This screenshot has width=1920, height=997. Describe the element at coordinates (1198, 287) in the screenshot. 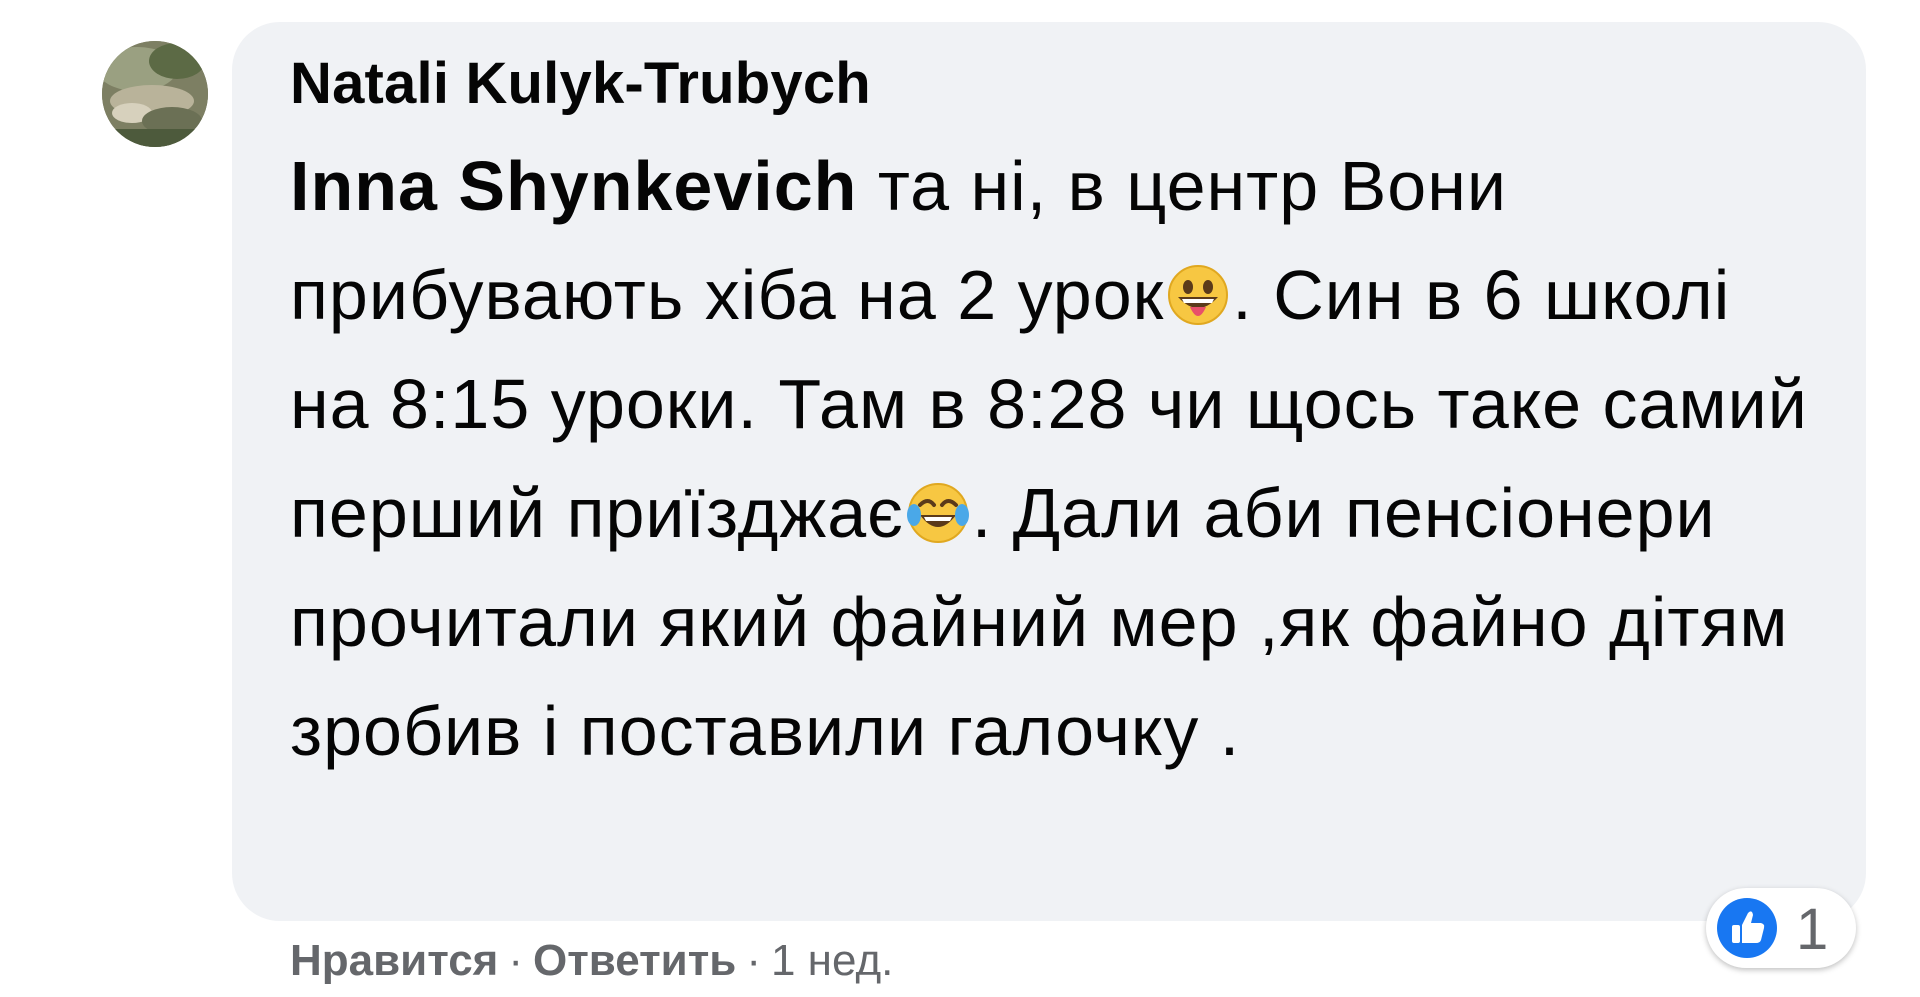

I see `grinning-tongue-emoji-icon` at that location.